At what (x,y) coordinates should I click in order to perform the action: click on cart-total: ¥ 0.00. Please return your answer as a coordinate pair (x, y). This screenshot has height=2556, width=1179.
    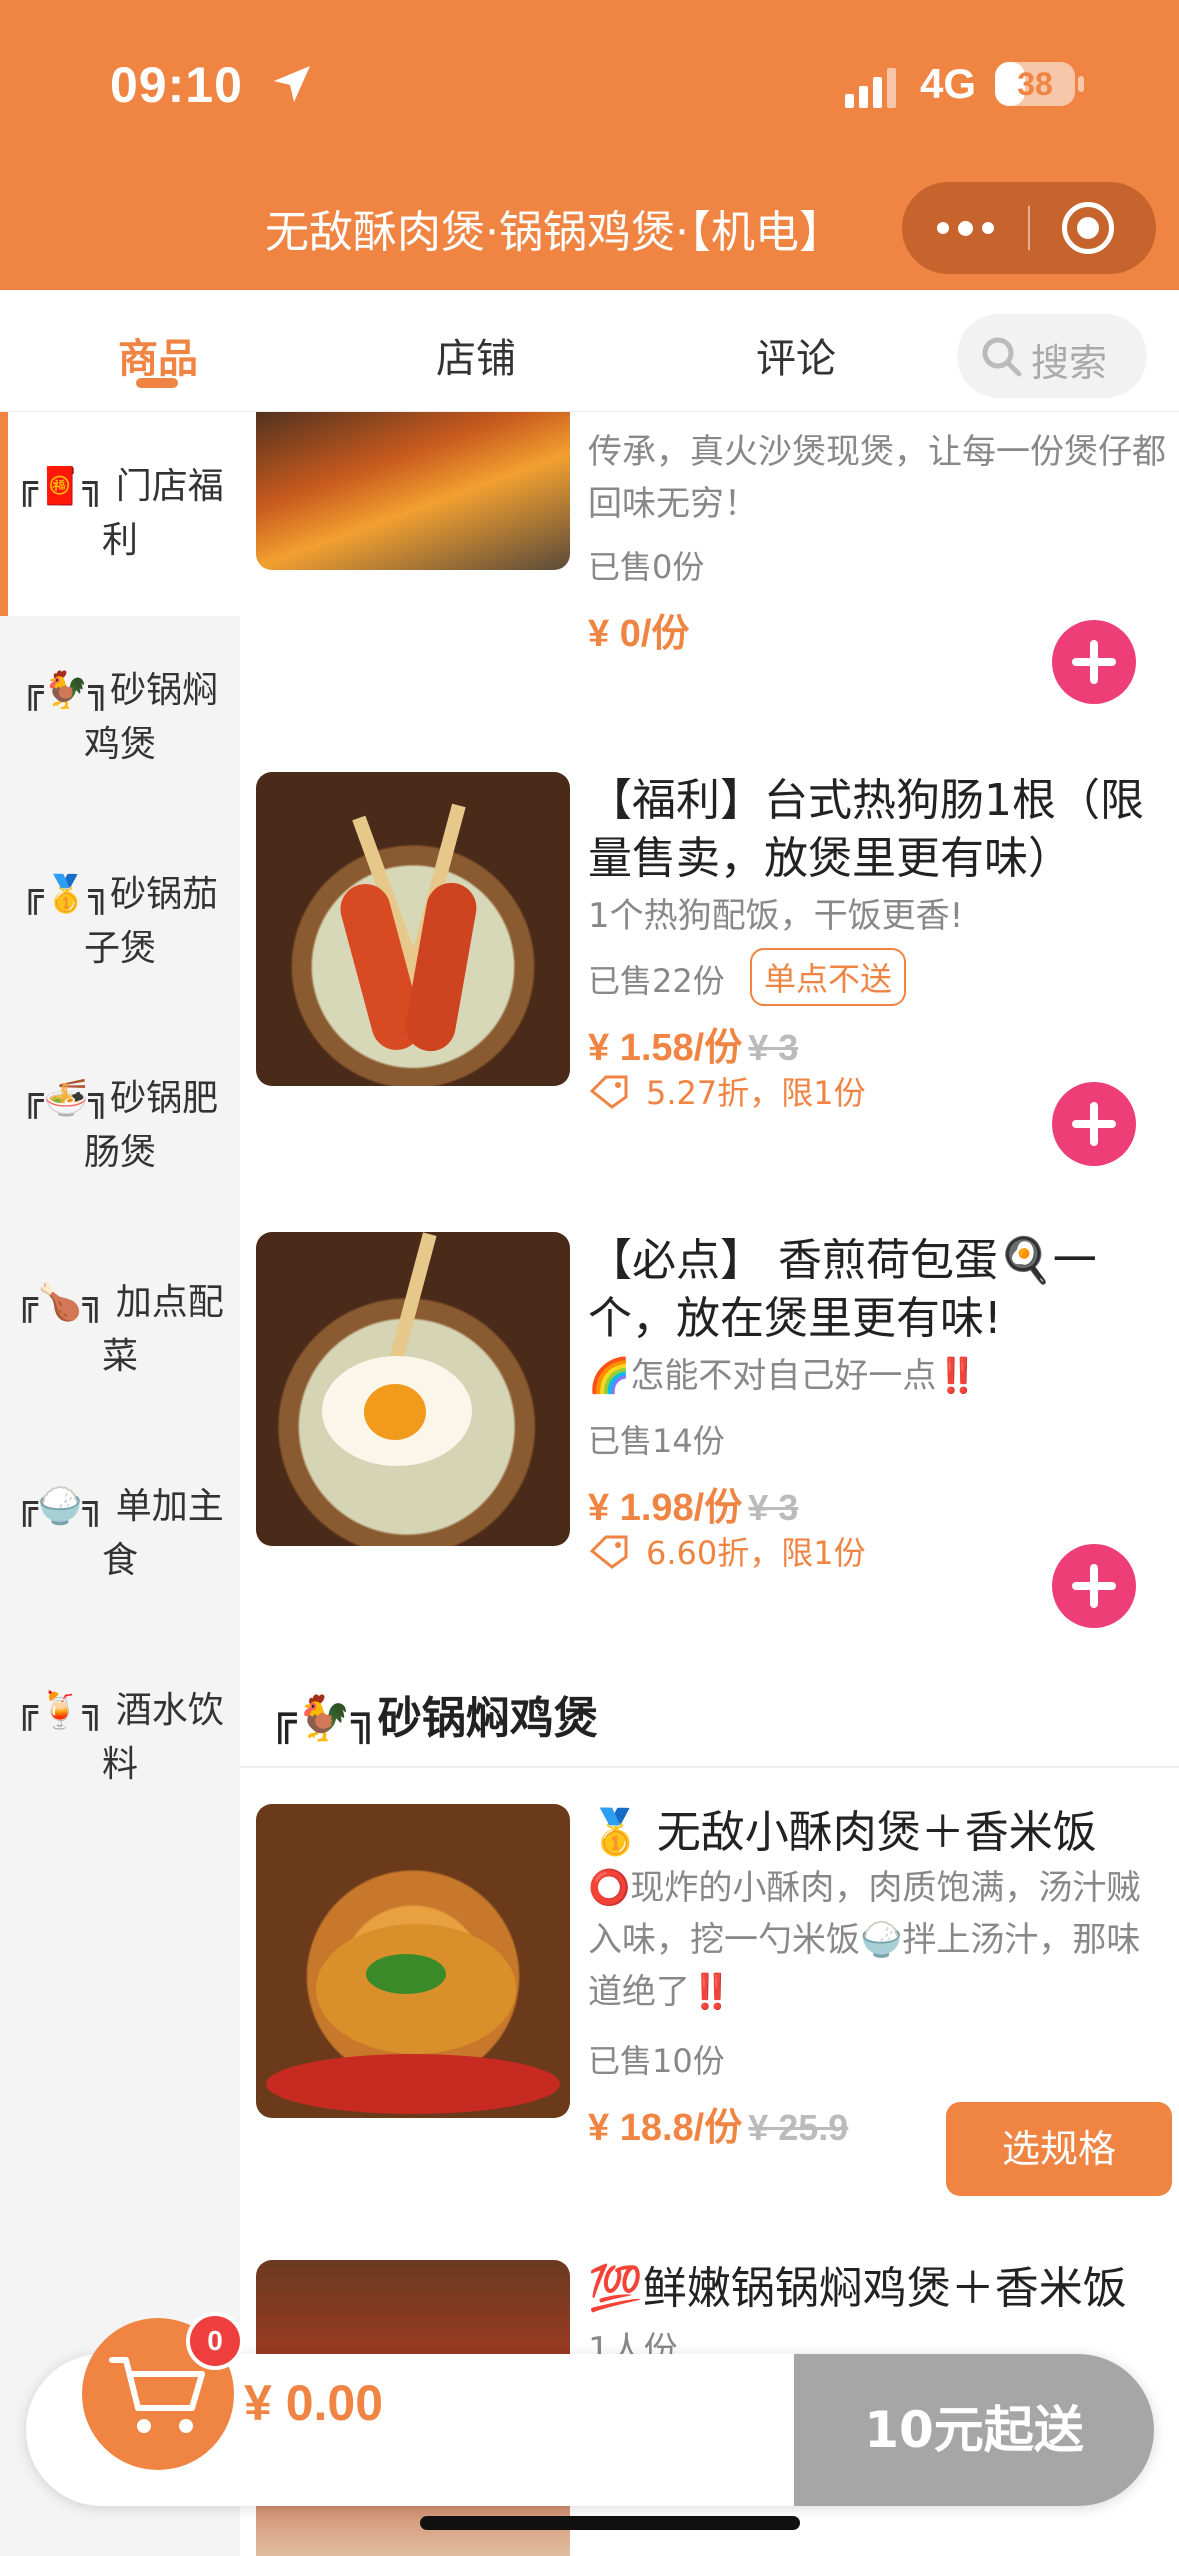
    Looking at the image, I should click on (314, 2403).